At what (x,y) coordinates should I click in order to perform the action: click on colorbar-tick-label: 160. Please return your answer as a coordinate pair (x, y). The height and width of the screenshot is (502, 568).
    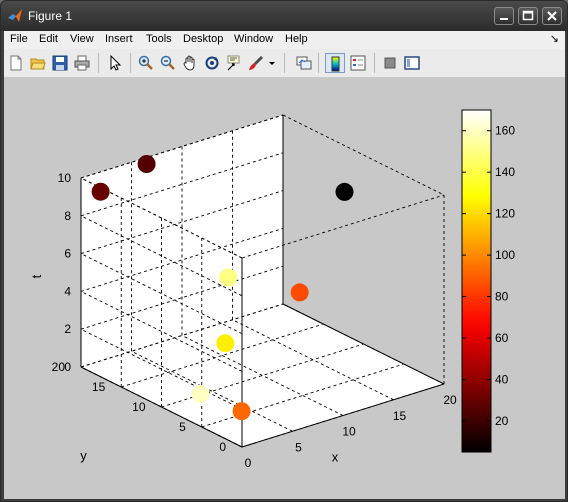
    Looking at the image, I should click on (505, 131).